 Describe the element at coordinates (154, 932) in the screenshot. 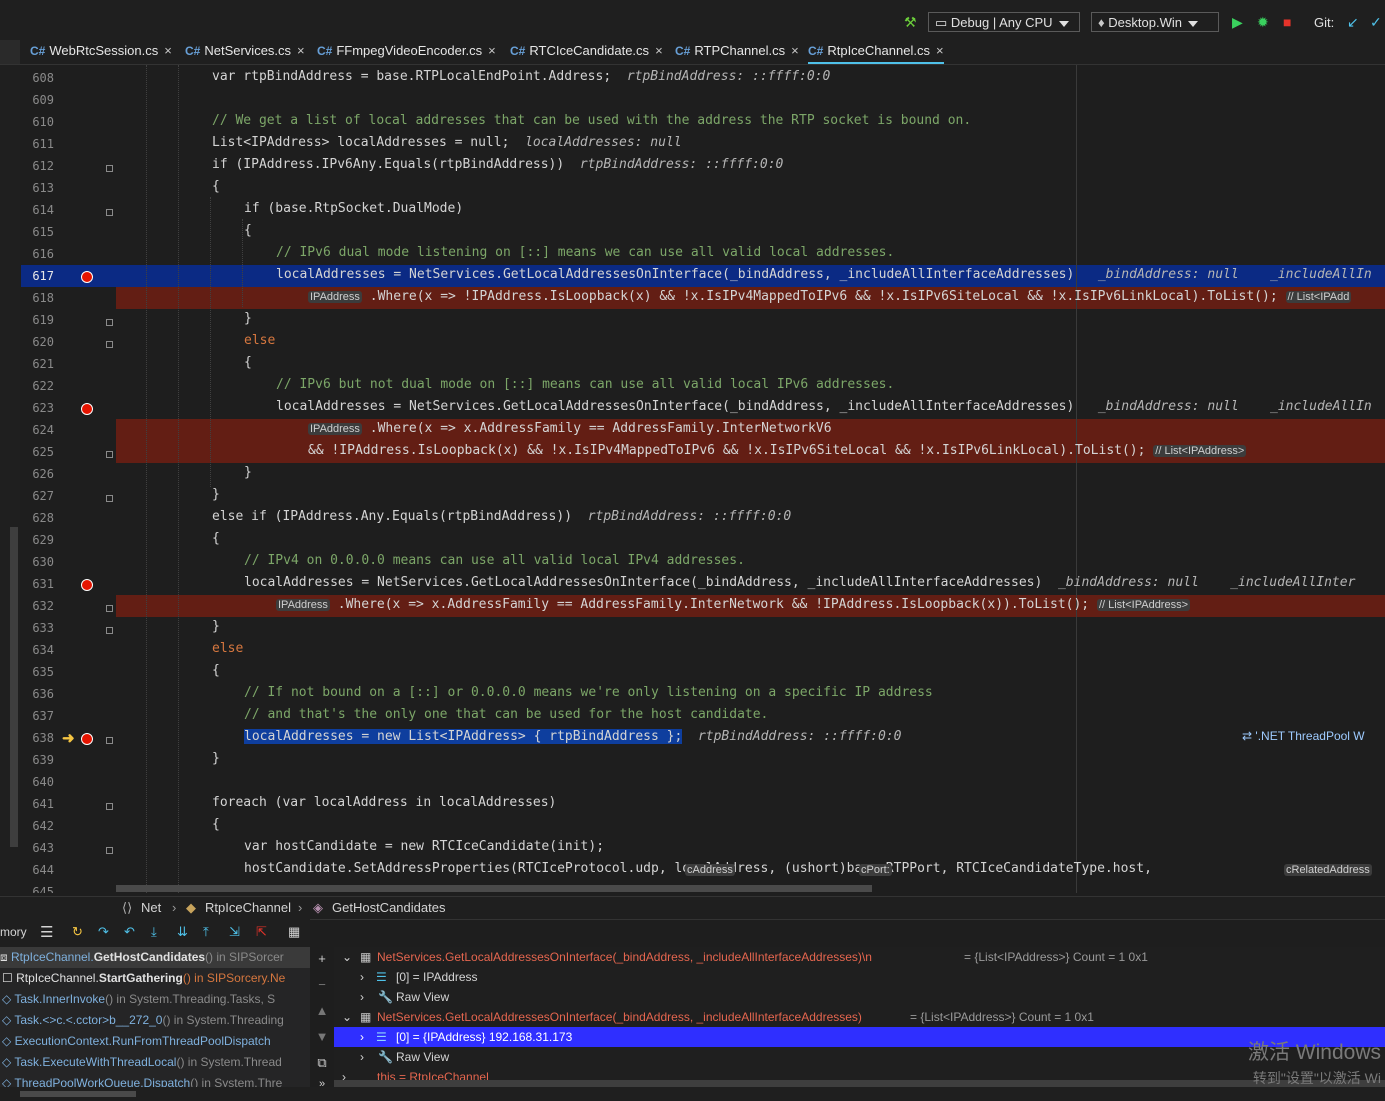

I see `step-into-icon: ⤓` at that location.